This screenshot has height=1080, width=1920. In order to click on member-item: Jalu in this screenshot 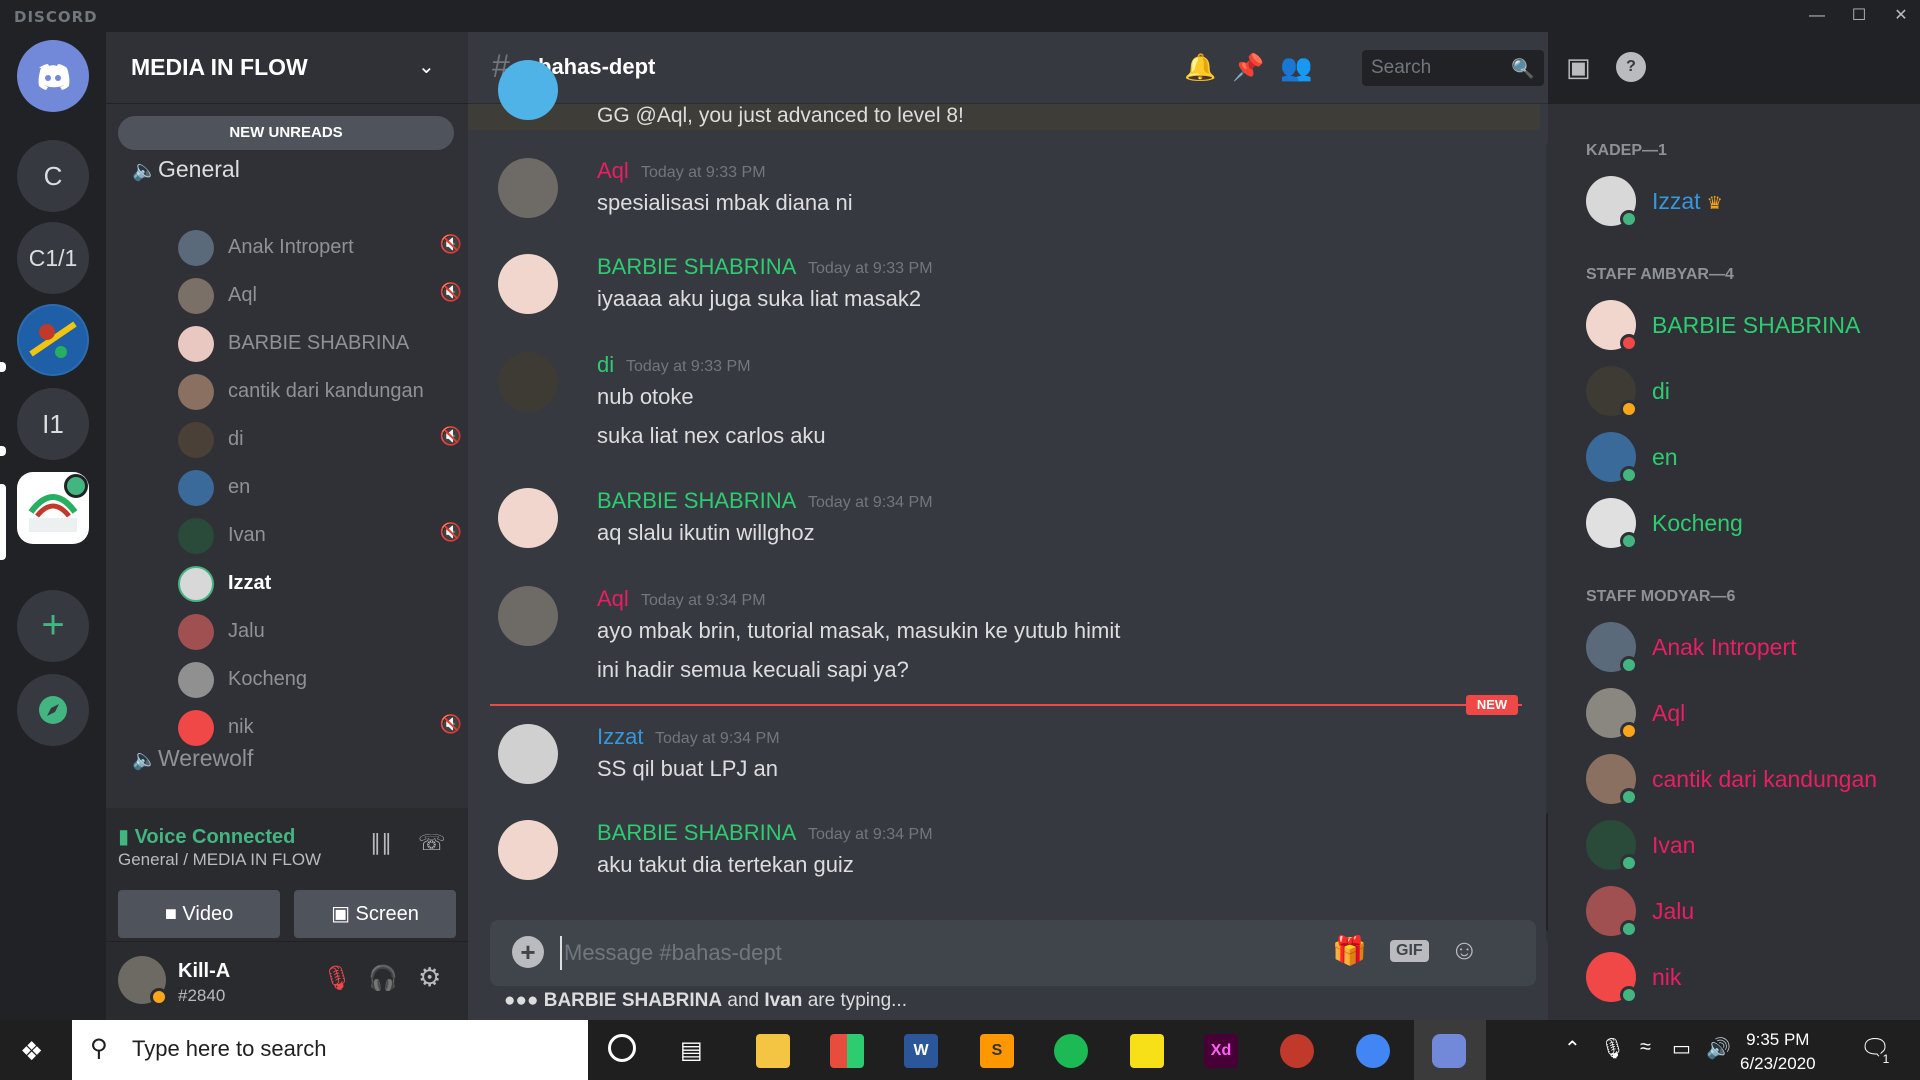, I will do `click(1751, 913)`.